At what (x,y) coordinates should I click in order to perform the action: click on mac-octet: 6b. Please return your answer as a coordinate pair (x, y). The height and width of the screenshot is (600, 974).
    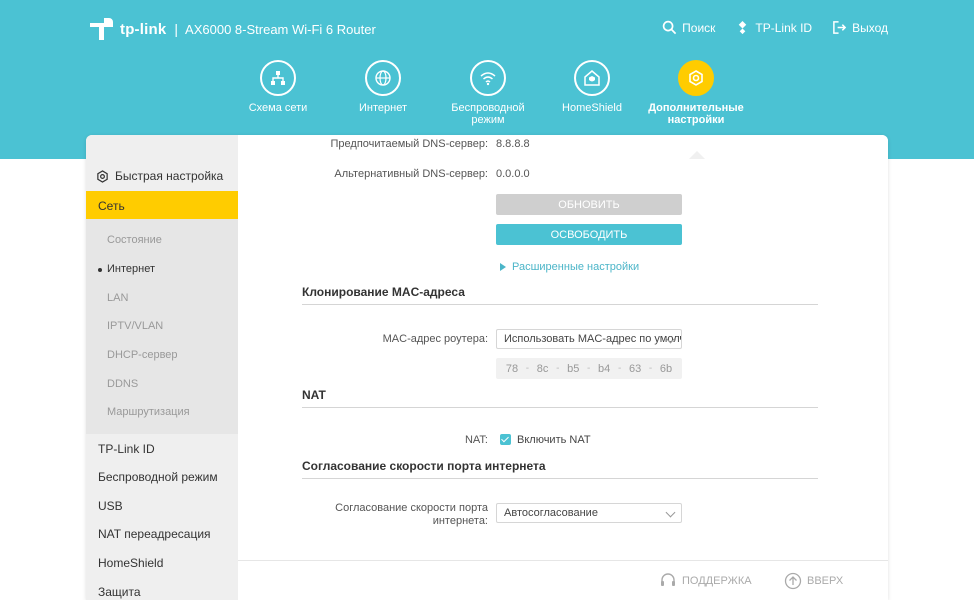
    Looking at the image, I should click on (666, 368).